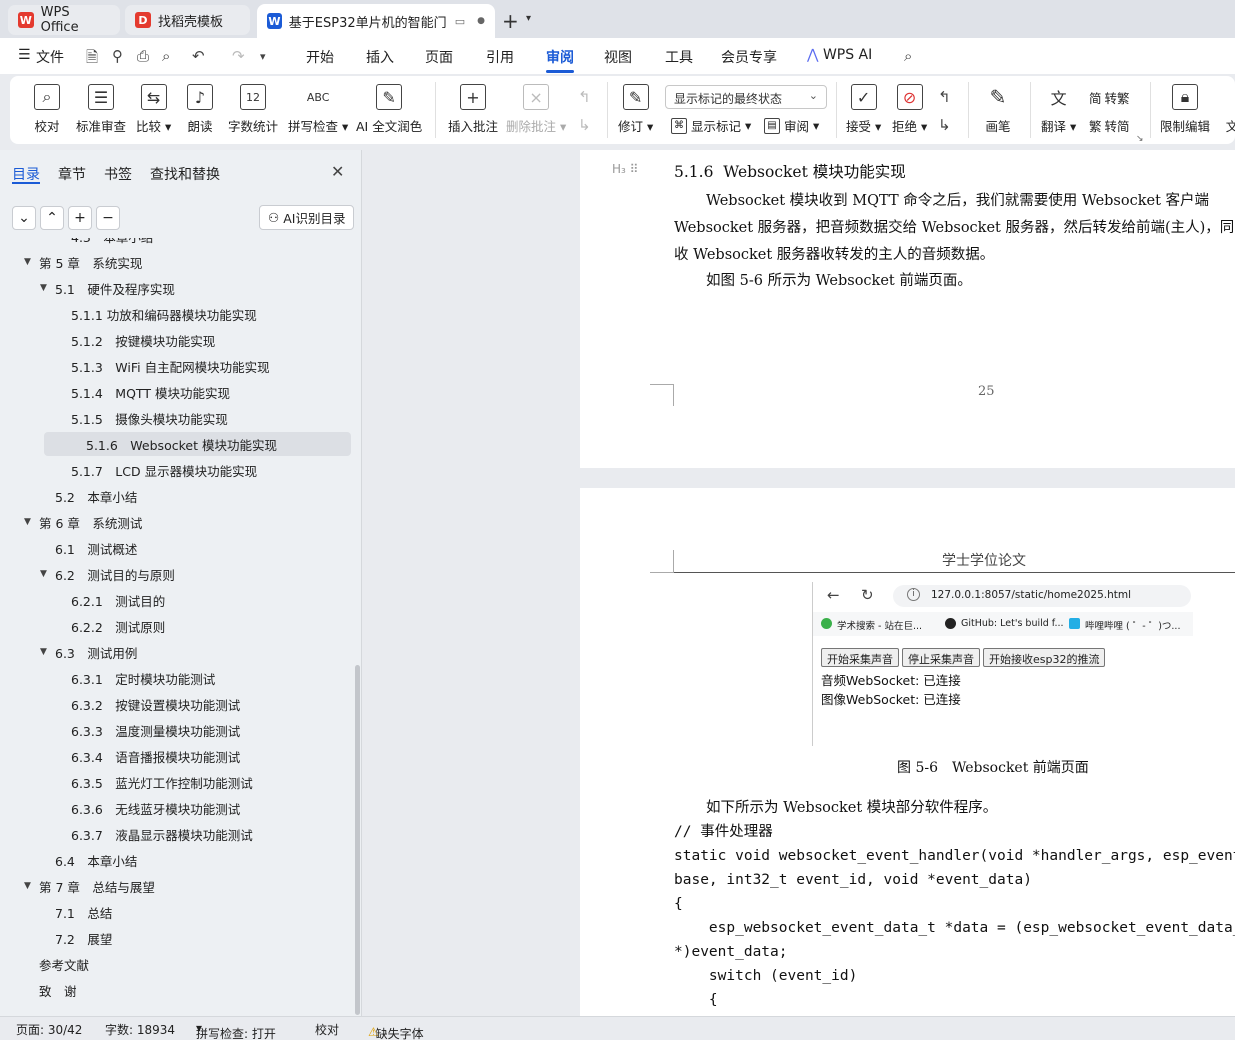 This screenshot has width=1235, height=1040. What do you see at coordinates (625, 169) in the screenshot?
I see `heading-handle-icon: H₃ ⠿` at bounding box center [625, 169].